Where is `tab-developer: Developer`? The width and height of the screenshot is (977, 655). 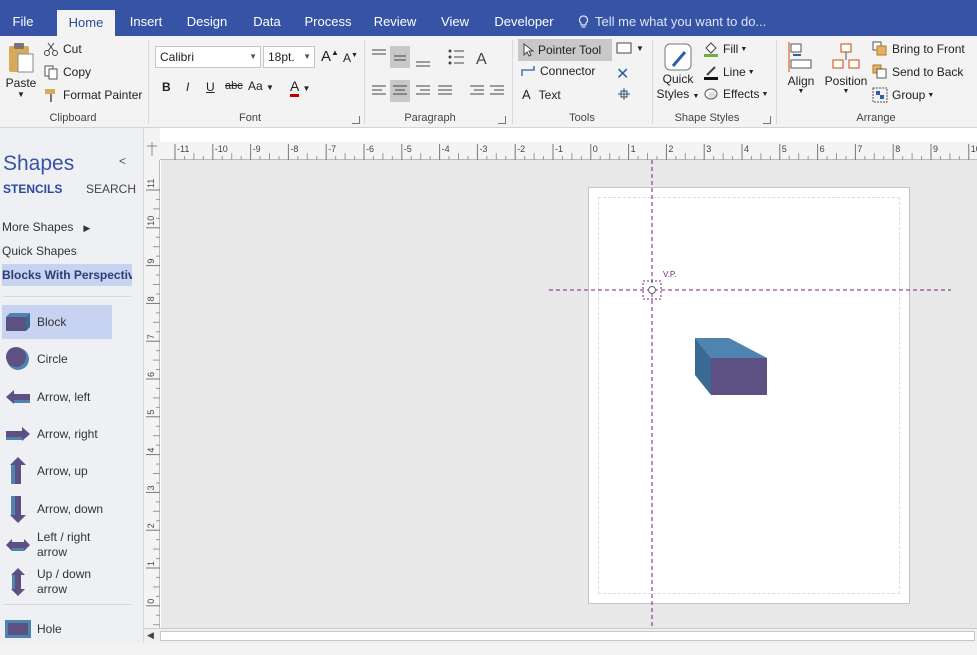 tab-developer: Developer is located at coordinates (524, 22).